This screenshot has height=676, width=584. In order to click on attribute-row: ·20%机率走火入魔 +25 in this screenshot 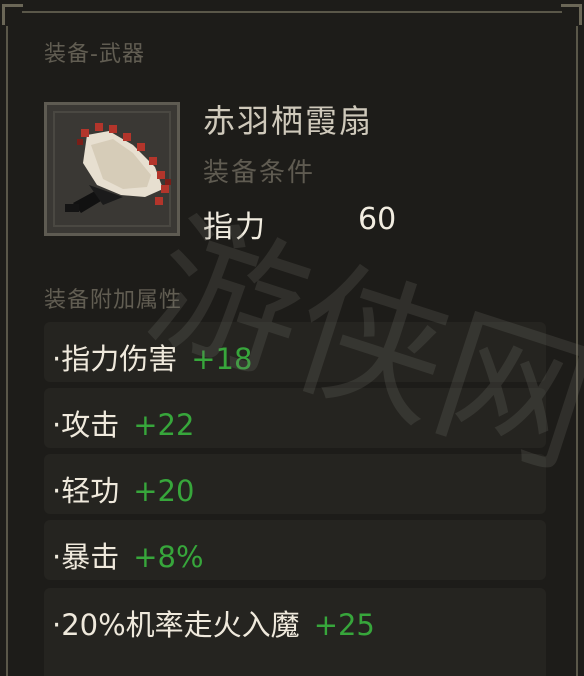, I will do `click(295, 632)`.